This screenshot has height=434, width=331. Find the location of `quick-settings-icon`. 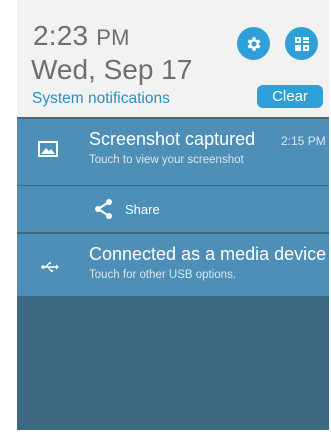

quick-settings-icon is located at coordinates (301, 43).